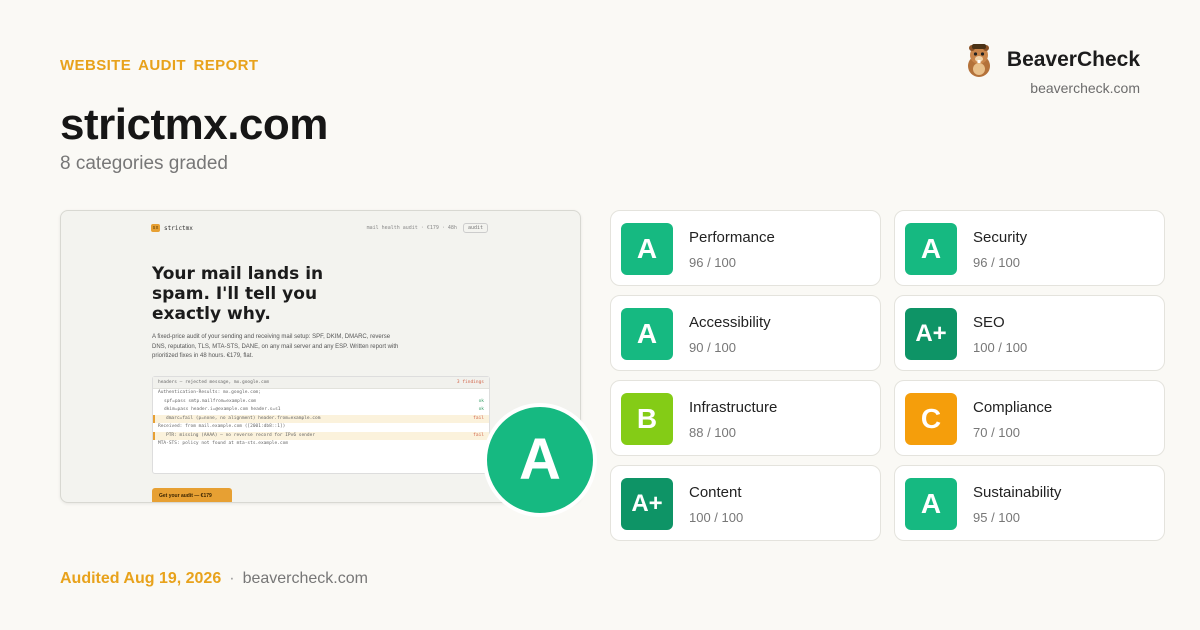 This screenshot has height=630, width=1200. What do you see at coordinates (730, 322) in the screenshot?
I see `category-label: Accessibility` at bounding box center [730, 322].